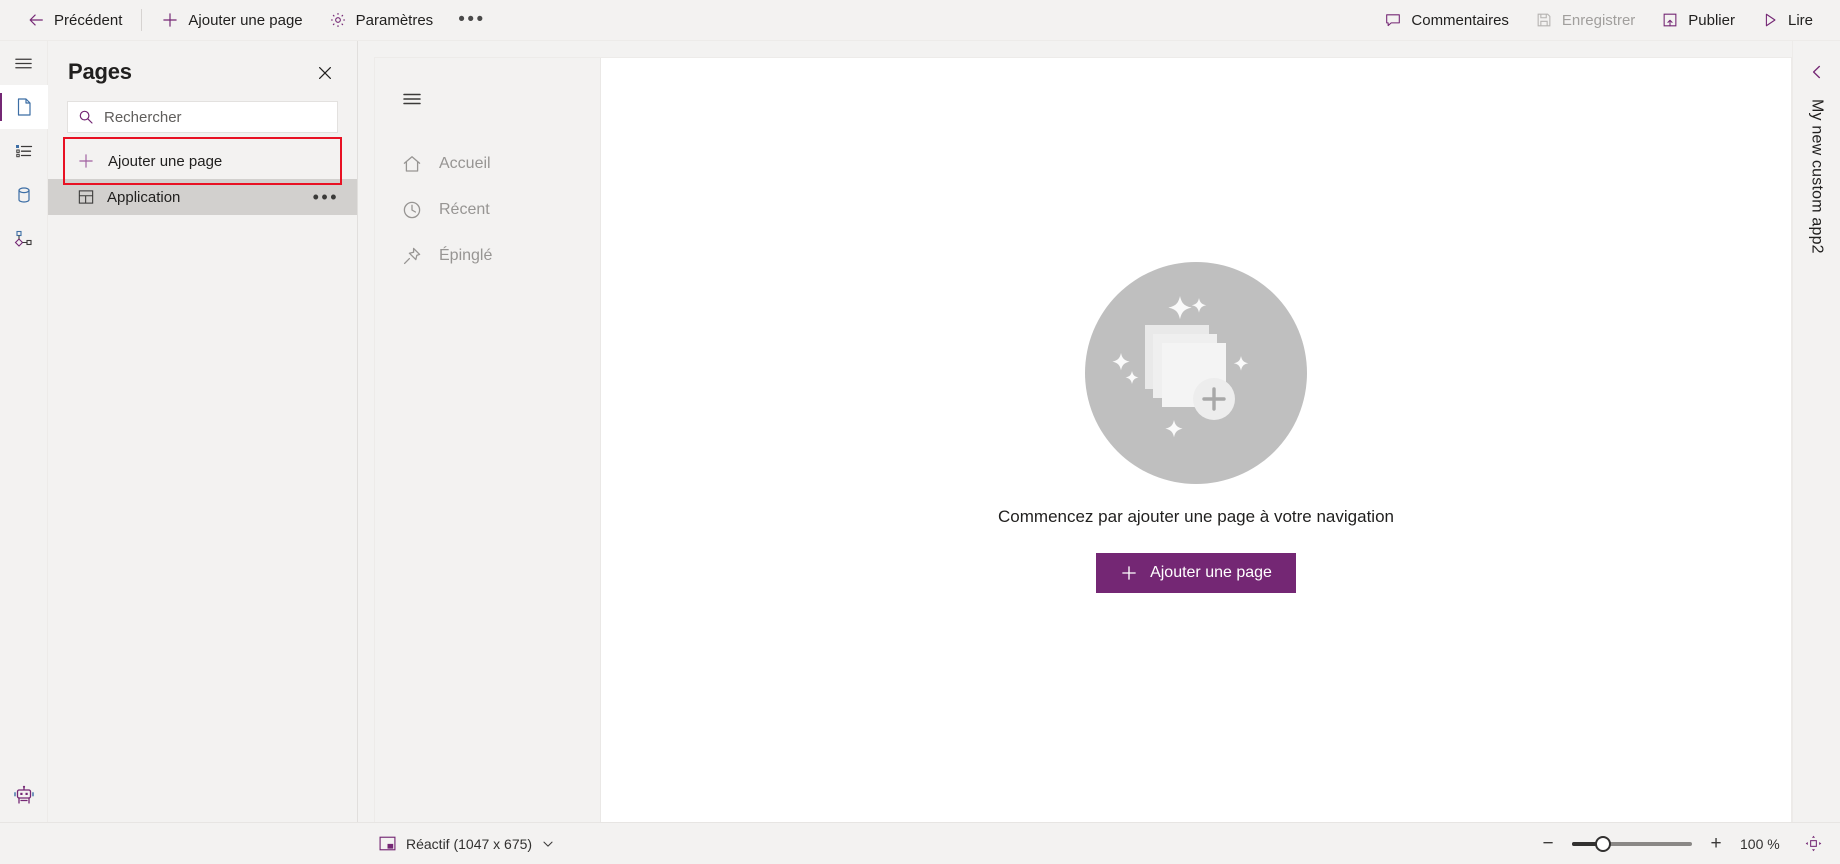 This screenshot has width=1840, height=864. What do you see at coordinates (86, 197) in the screenshot?
I see `app-layout-icon` at bounding box center [86, 197].